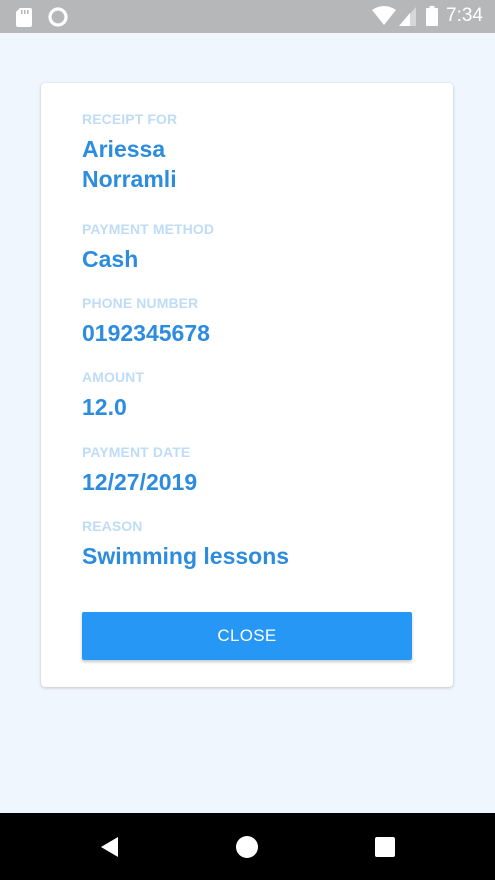  I want to click on receipt-for-label: RECEIPT FOR, so click(130, 119).